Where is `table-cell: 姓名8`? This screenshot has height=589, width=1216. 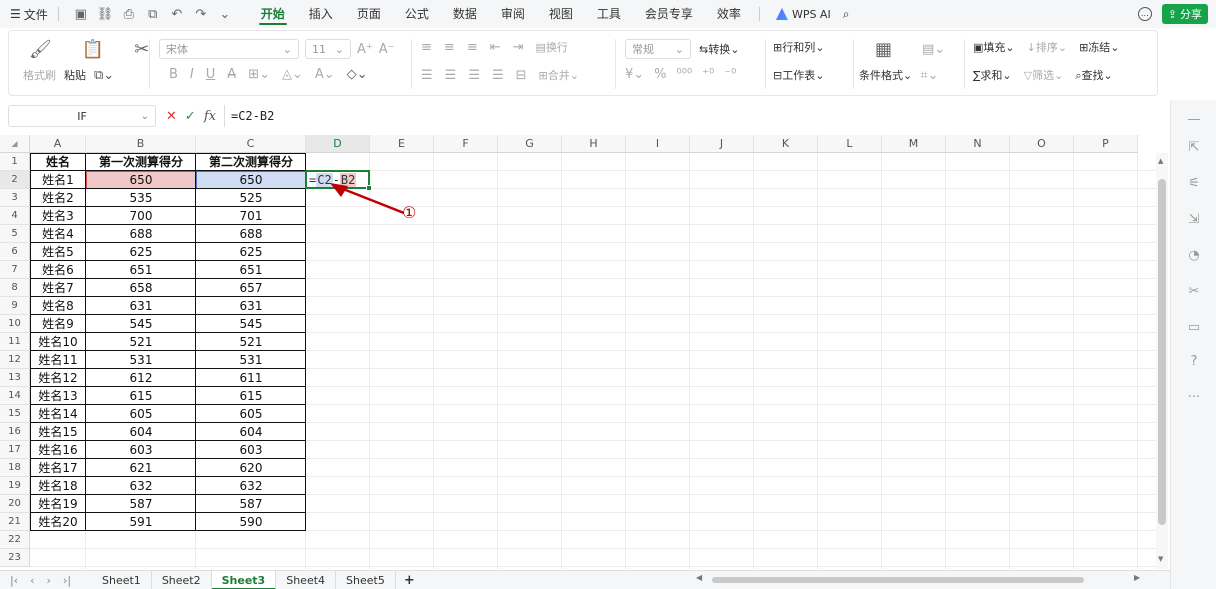 table-cell: 姓名8 is located at coordinates (58, 306).